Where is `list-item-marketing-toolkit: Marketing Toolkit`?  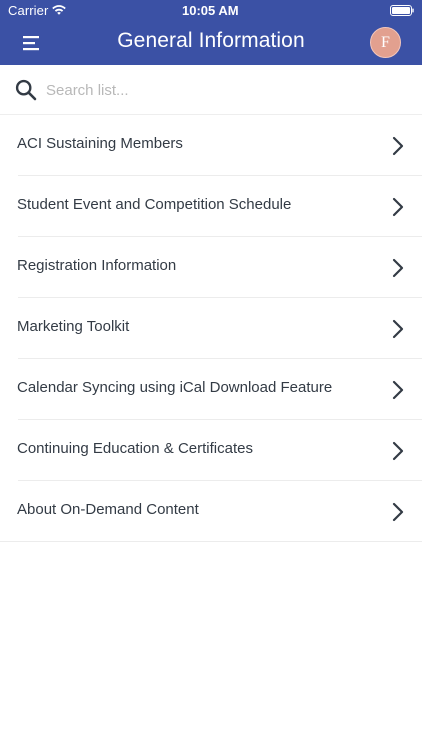 list-item-marketing-toolkit: Marketing Toolkit is located at coordinates (211, 328).